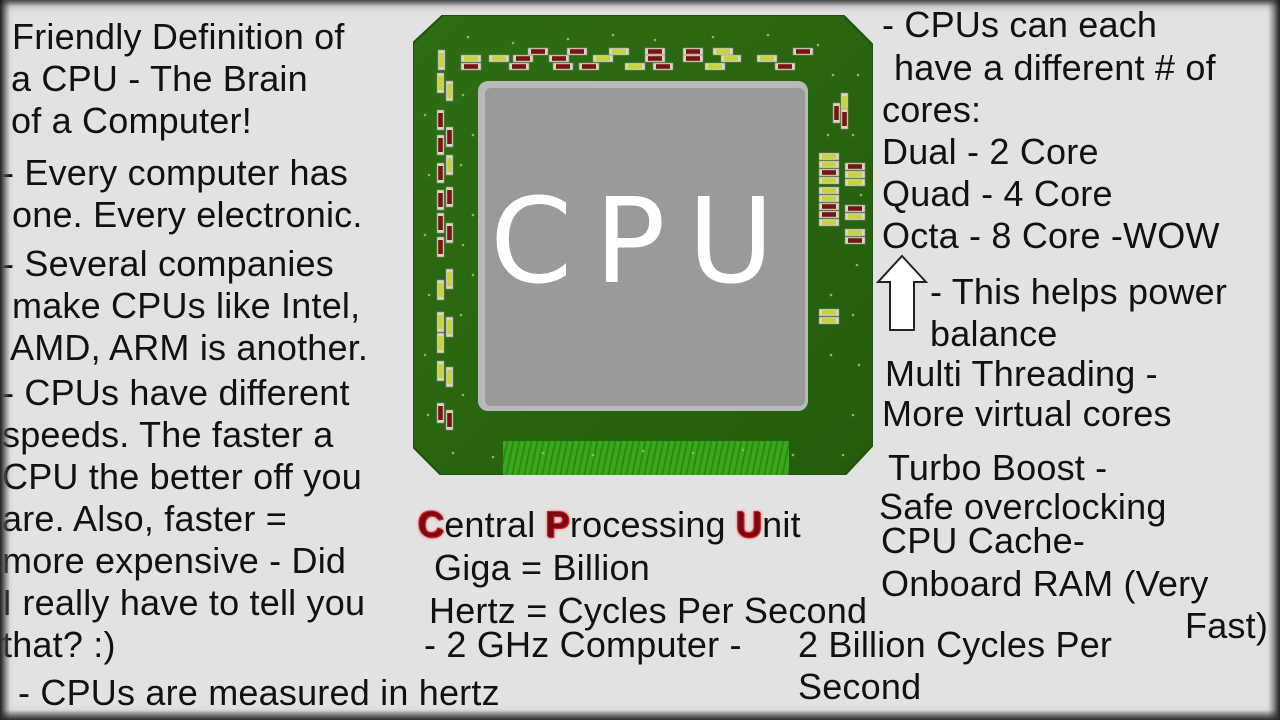  Describe the element at coordinates (1020, 24) in the screenshot. I see `cores-line-1: - CPUs can each` at that location.